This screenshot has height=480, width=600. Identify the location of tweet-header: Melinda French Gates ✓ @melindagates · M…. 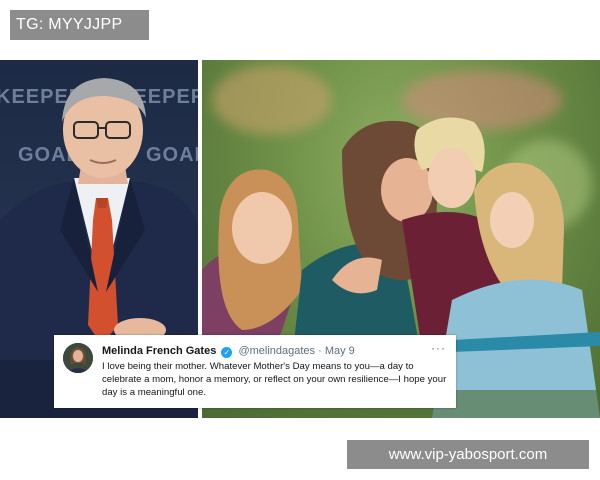
(228, 351).